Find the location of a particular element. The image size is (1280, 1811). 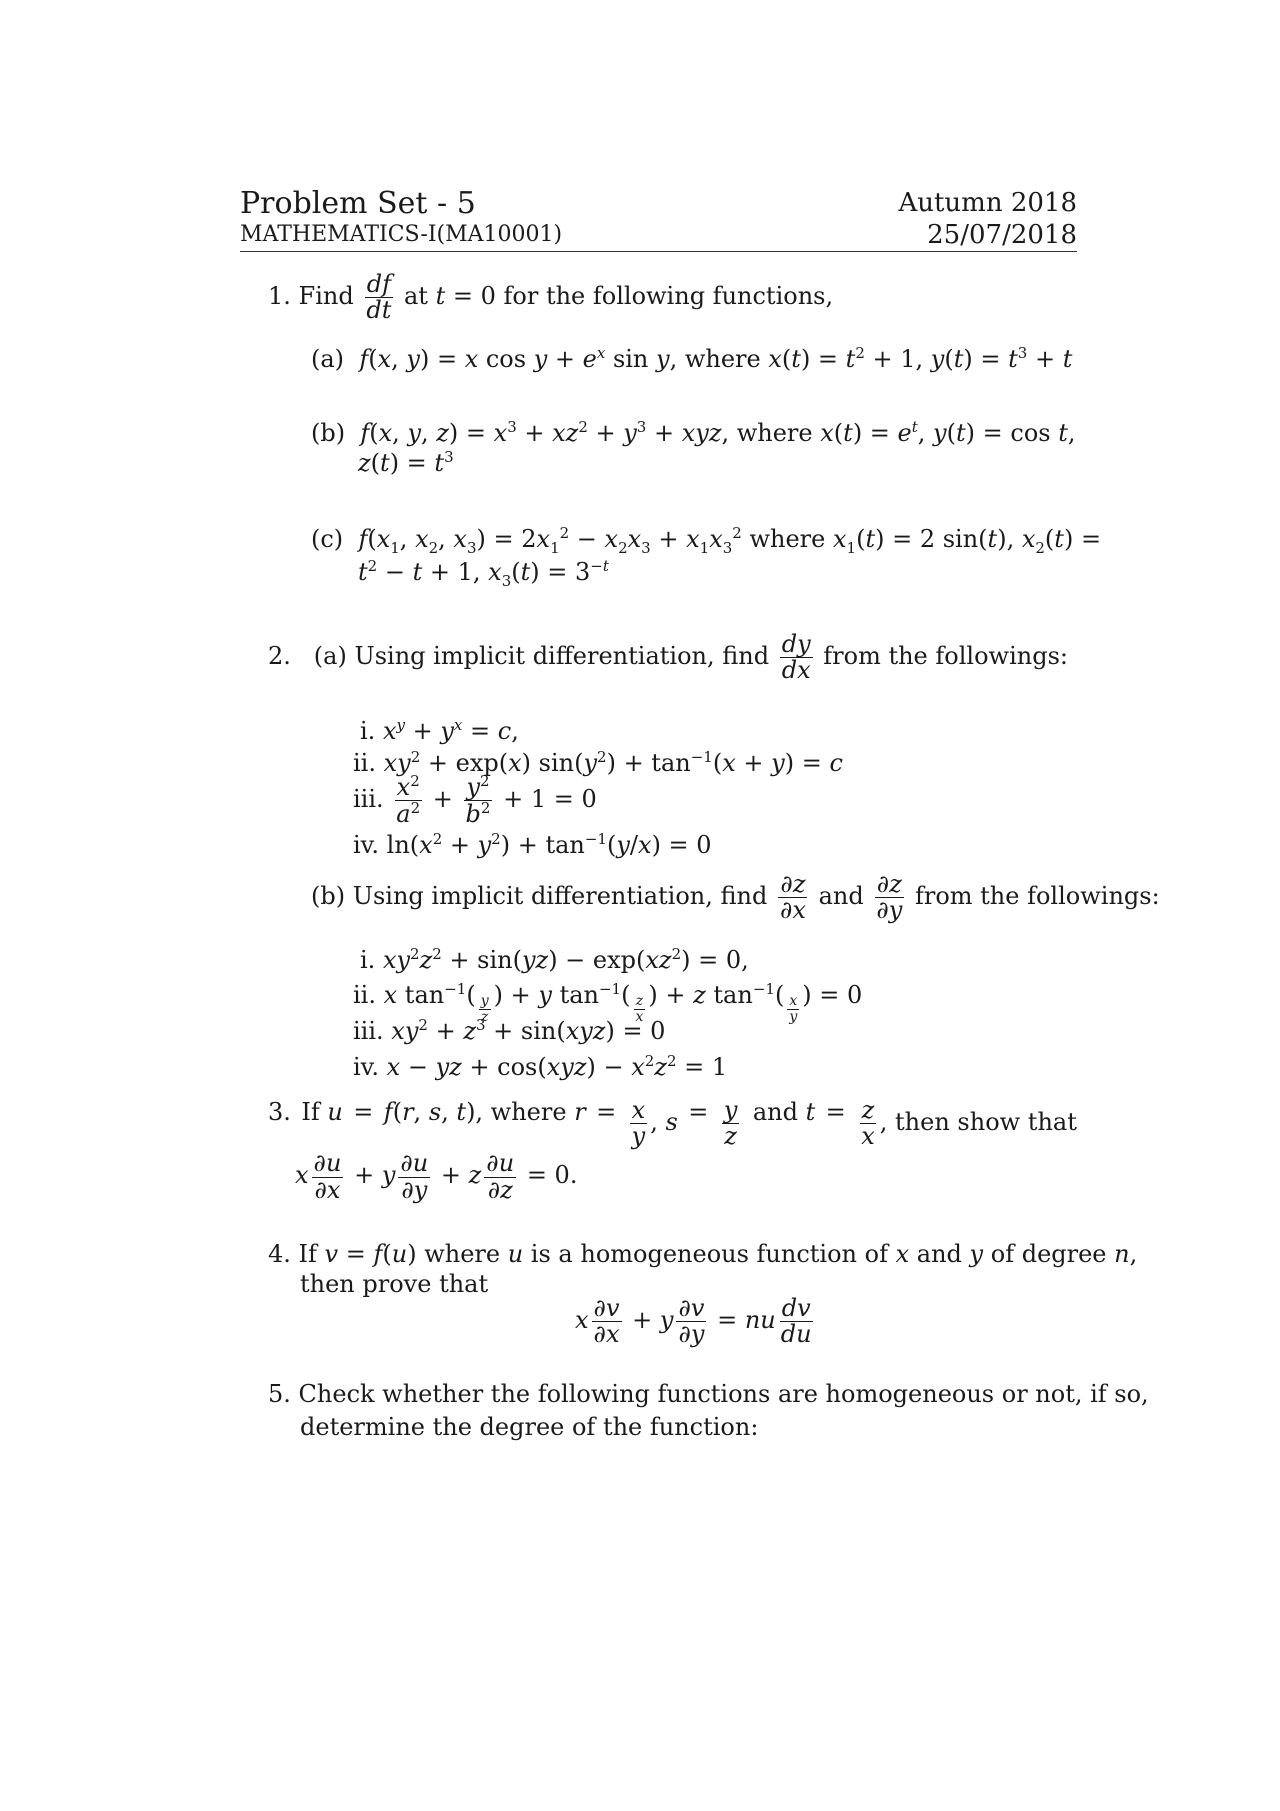

x2-a2-fraction: x2 a2 is located at coordinates (408, 800).